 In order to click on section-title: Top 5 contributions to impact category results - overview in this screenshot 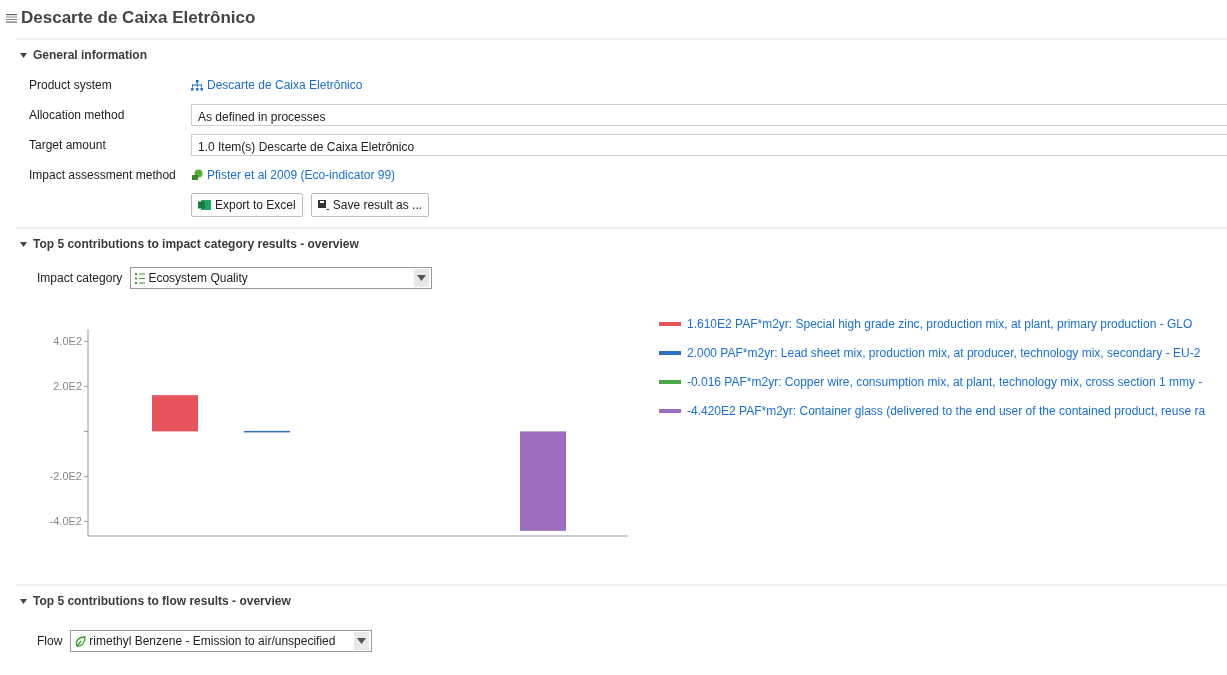, I will do `click(196, 244)`.